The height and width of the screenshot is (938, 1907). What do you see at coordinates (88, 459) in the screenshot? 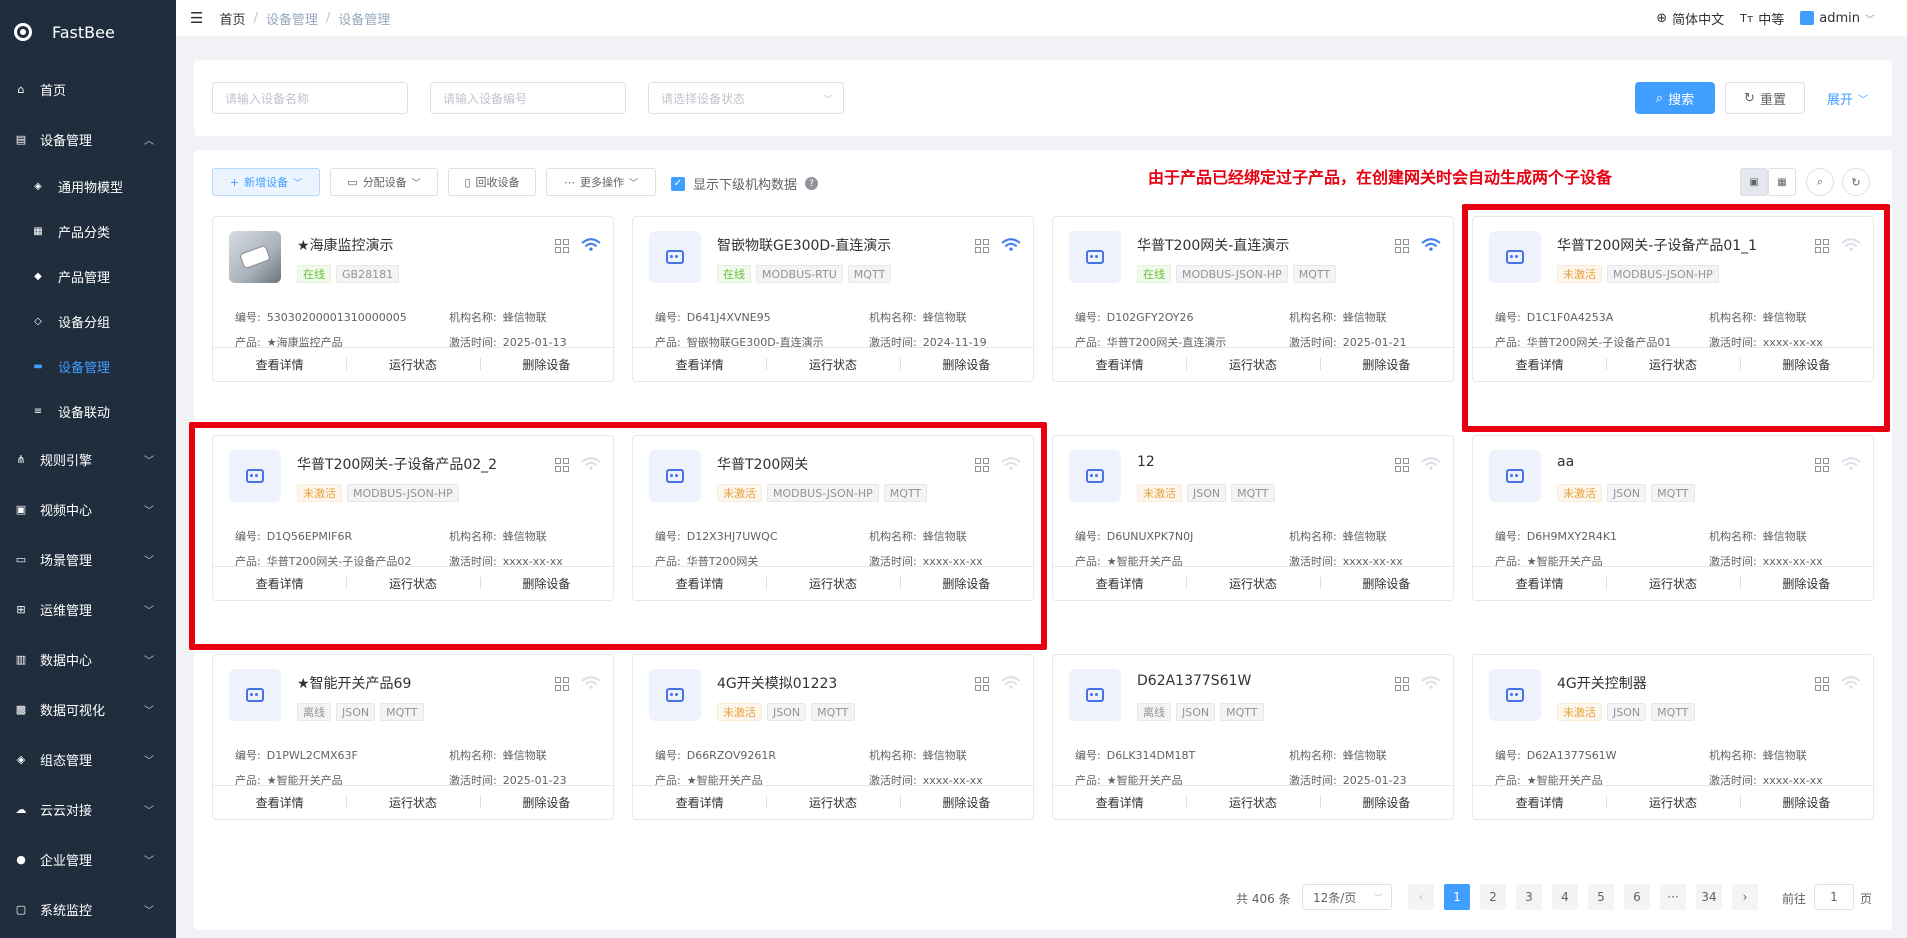
I see `sidebar-item-rules: ⋔ 规则引擎 ﹀` at bounding box center [88, 459].